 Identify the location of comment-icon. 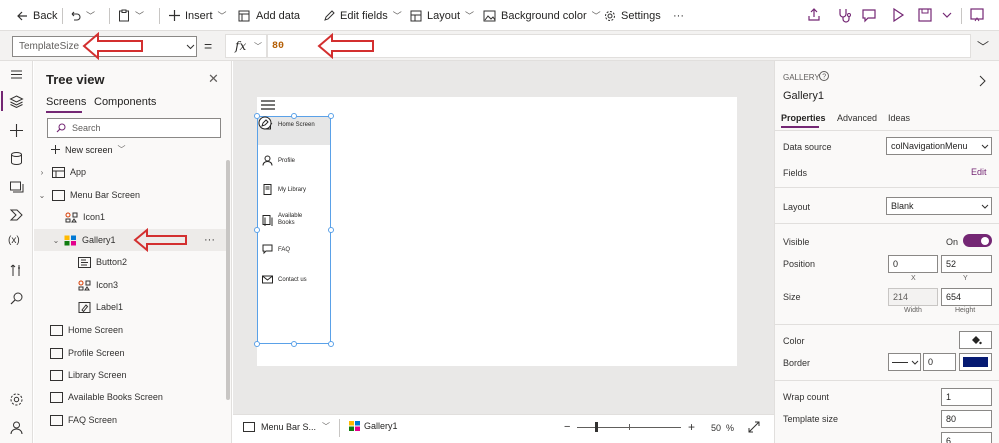
(869, 15).